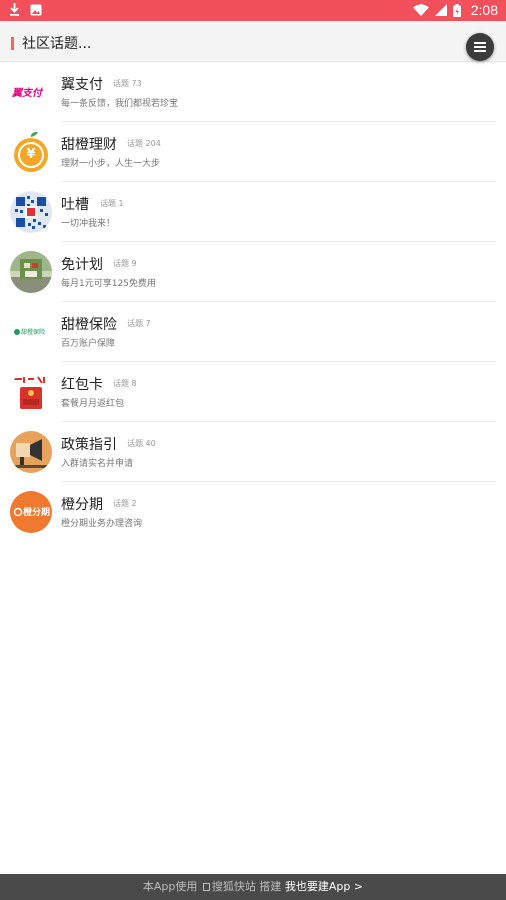 Image resolution: width=506 pixels, height=900 pixels. What do you see at coordinates (253, 392) in the screenshot?
I see `topic-item-hongbaoka: 红包卡 话题 8 套餐月月返红包` at bounding box center [253, 392].